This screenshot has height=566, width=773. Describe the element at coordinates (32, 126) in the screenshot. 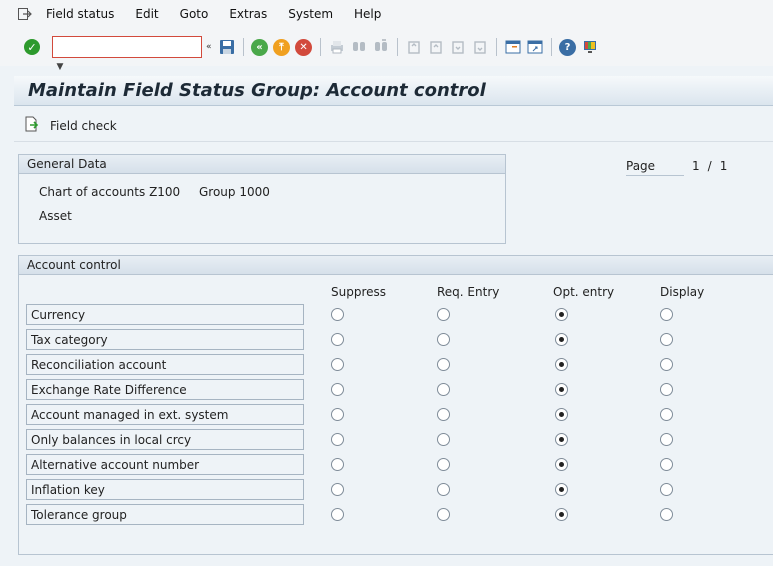

I see `document-arrow-icon` at that location.